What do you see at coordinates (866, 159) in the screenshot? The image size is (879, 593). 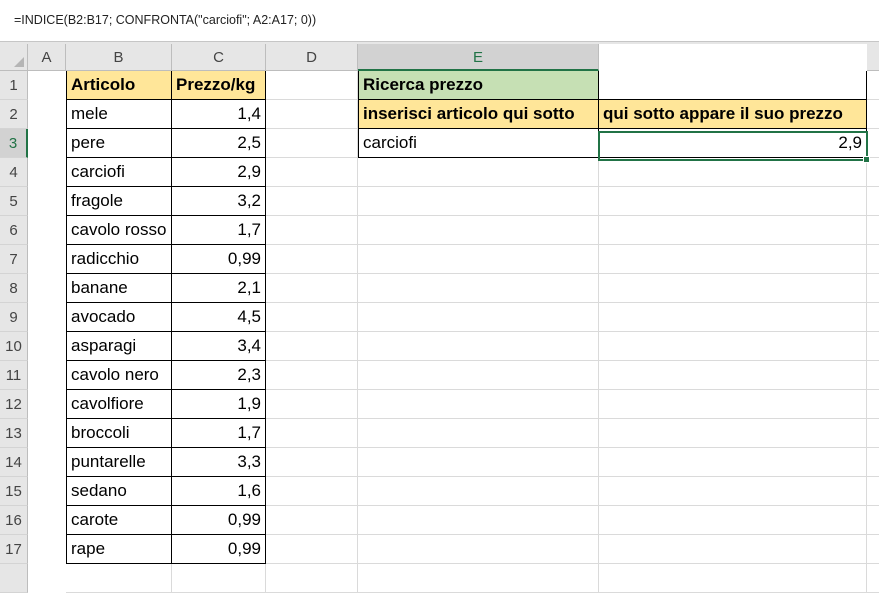 I see `fill-handle` at bounding box center [866, 159].